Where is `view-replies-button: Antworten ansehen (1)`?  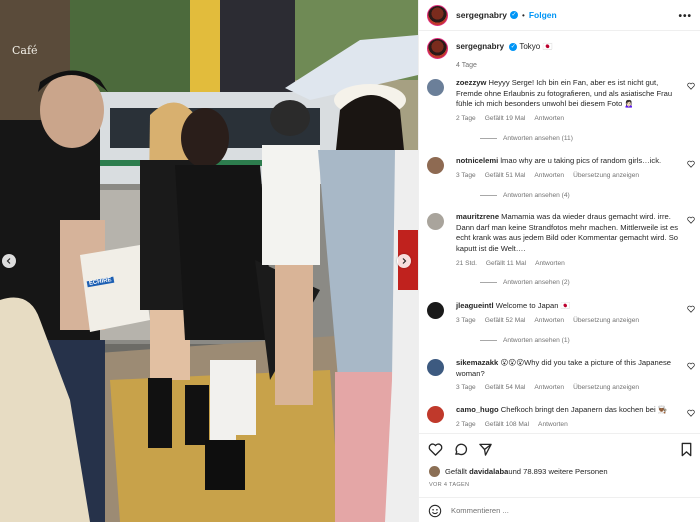
view-replies-button: Antworten ansehen (1) is located at coordinates (525, 340).